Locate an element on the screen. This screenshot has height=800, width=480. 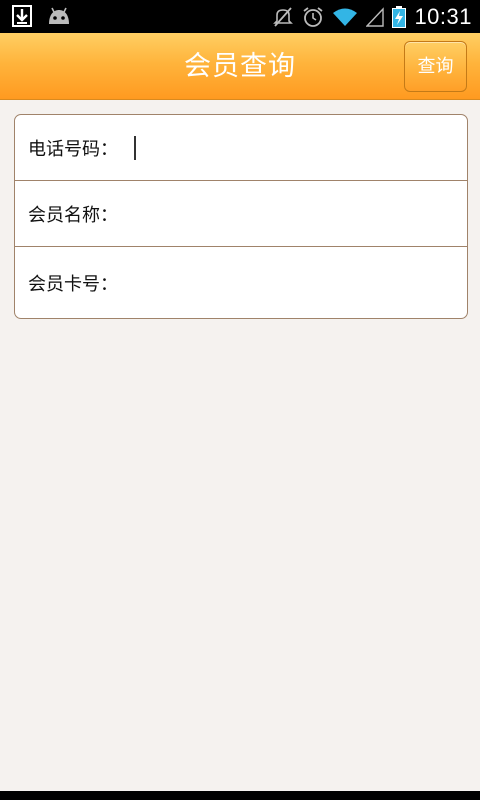
status-time: 10:31 is located at coordinates (443, 16).